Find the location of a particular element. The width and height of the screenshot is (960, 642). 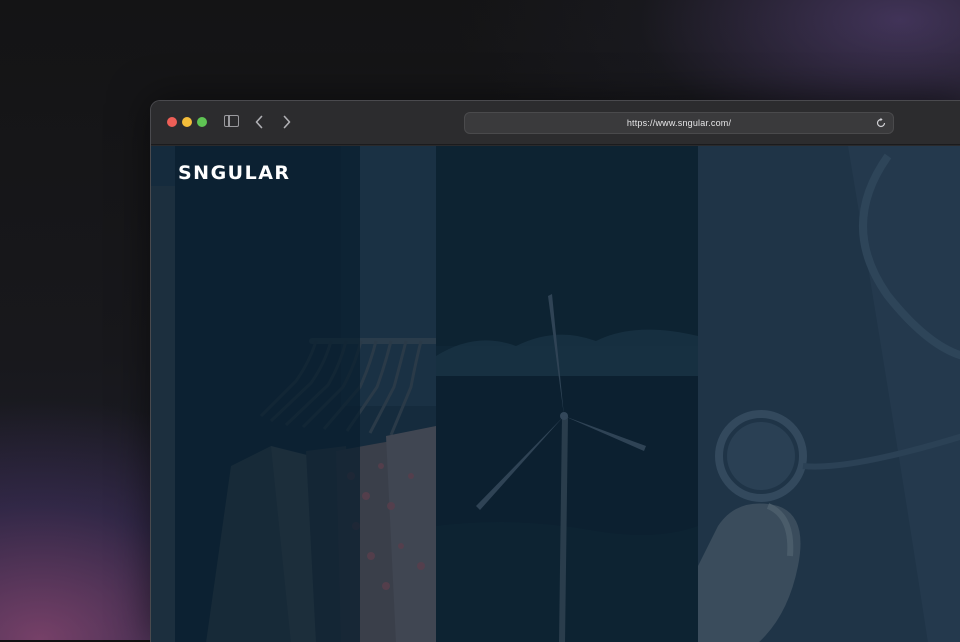

browser-toolbar: https://www.sngular.com/ is located at coordinates (555, 123).